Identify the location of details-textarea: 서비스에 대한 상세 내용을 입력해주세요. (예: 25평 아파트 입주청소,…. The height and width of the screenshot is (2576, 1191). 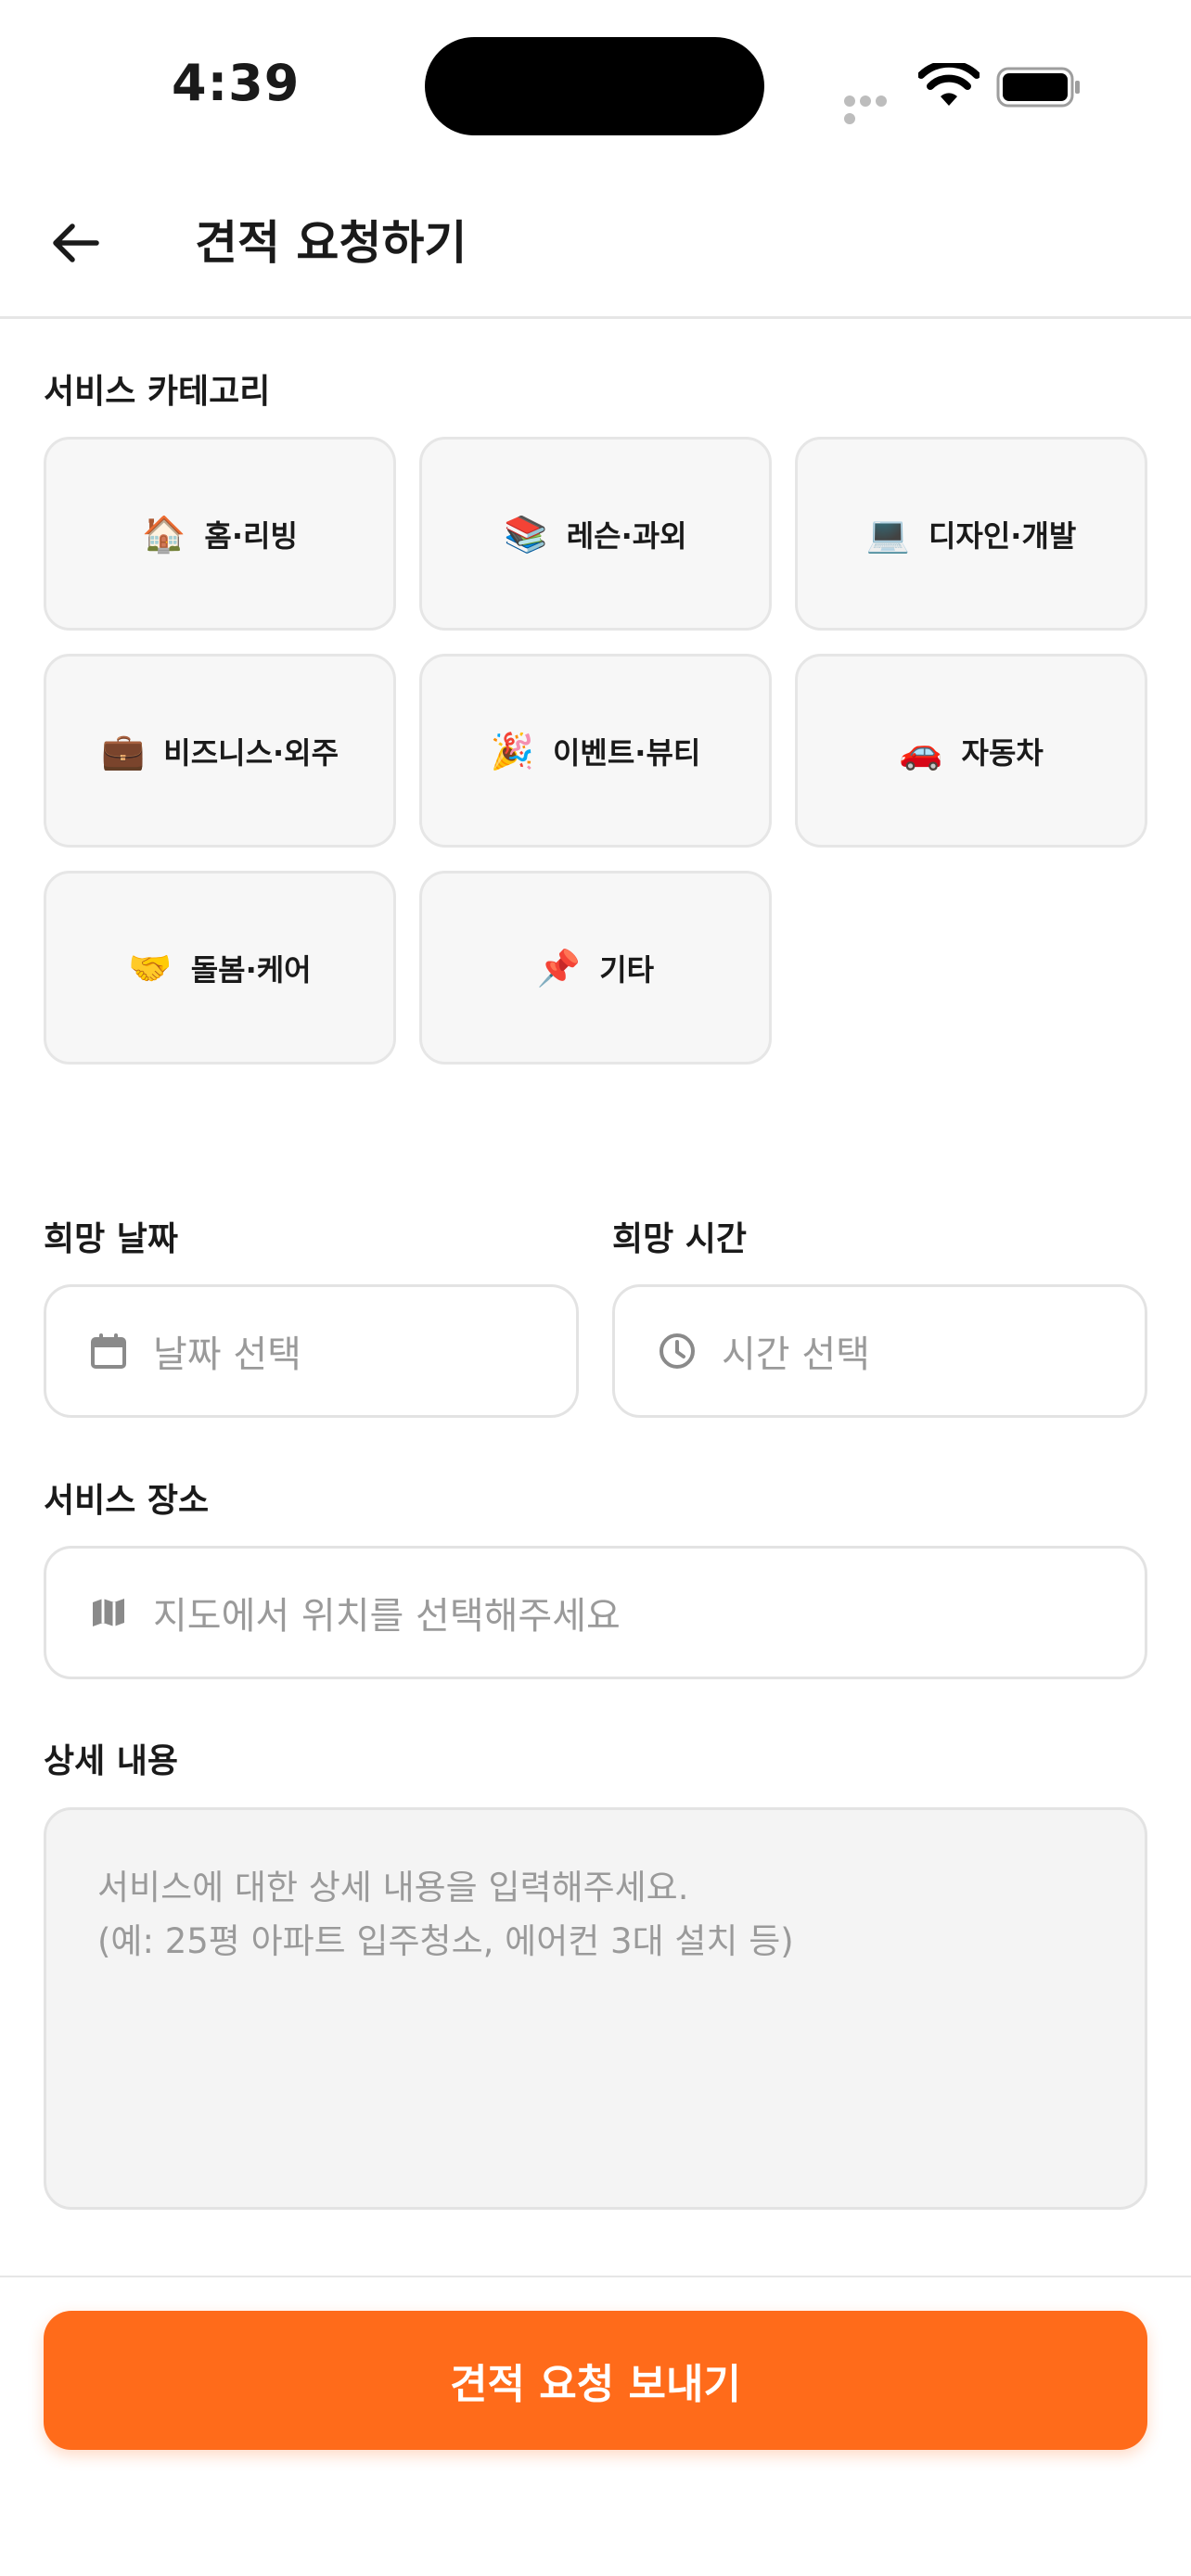
(595, 2008).